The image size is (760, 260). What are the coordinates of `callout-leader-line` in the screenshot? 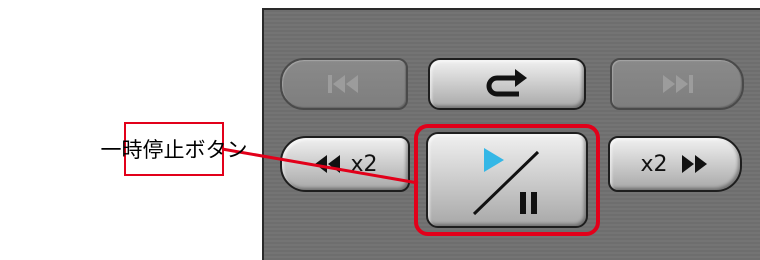 It's located at (320, 166).